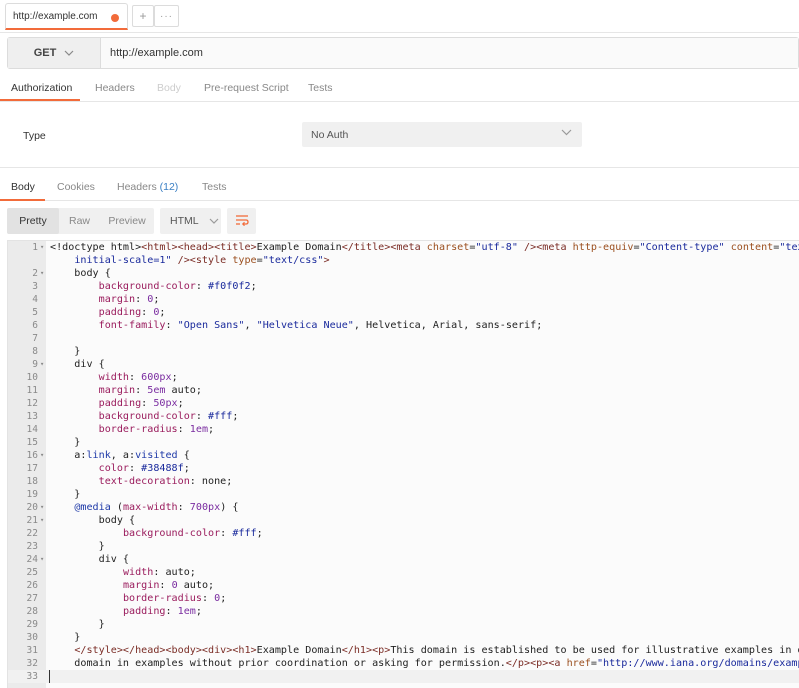 The image size is (799, 688). Describe the element at coordinates (399, 185) in the screenshot. I see `response-tabs: Body Cookies Headers (12) Tests` at that location.